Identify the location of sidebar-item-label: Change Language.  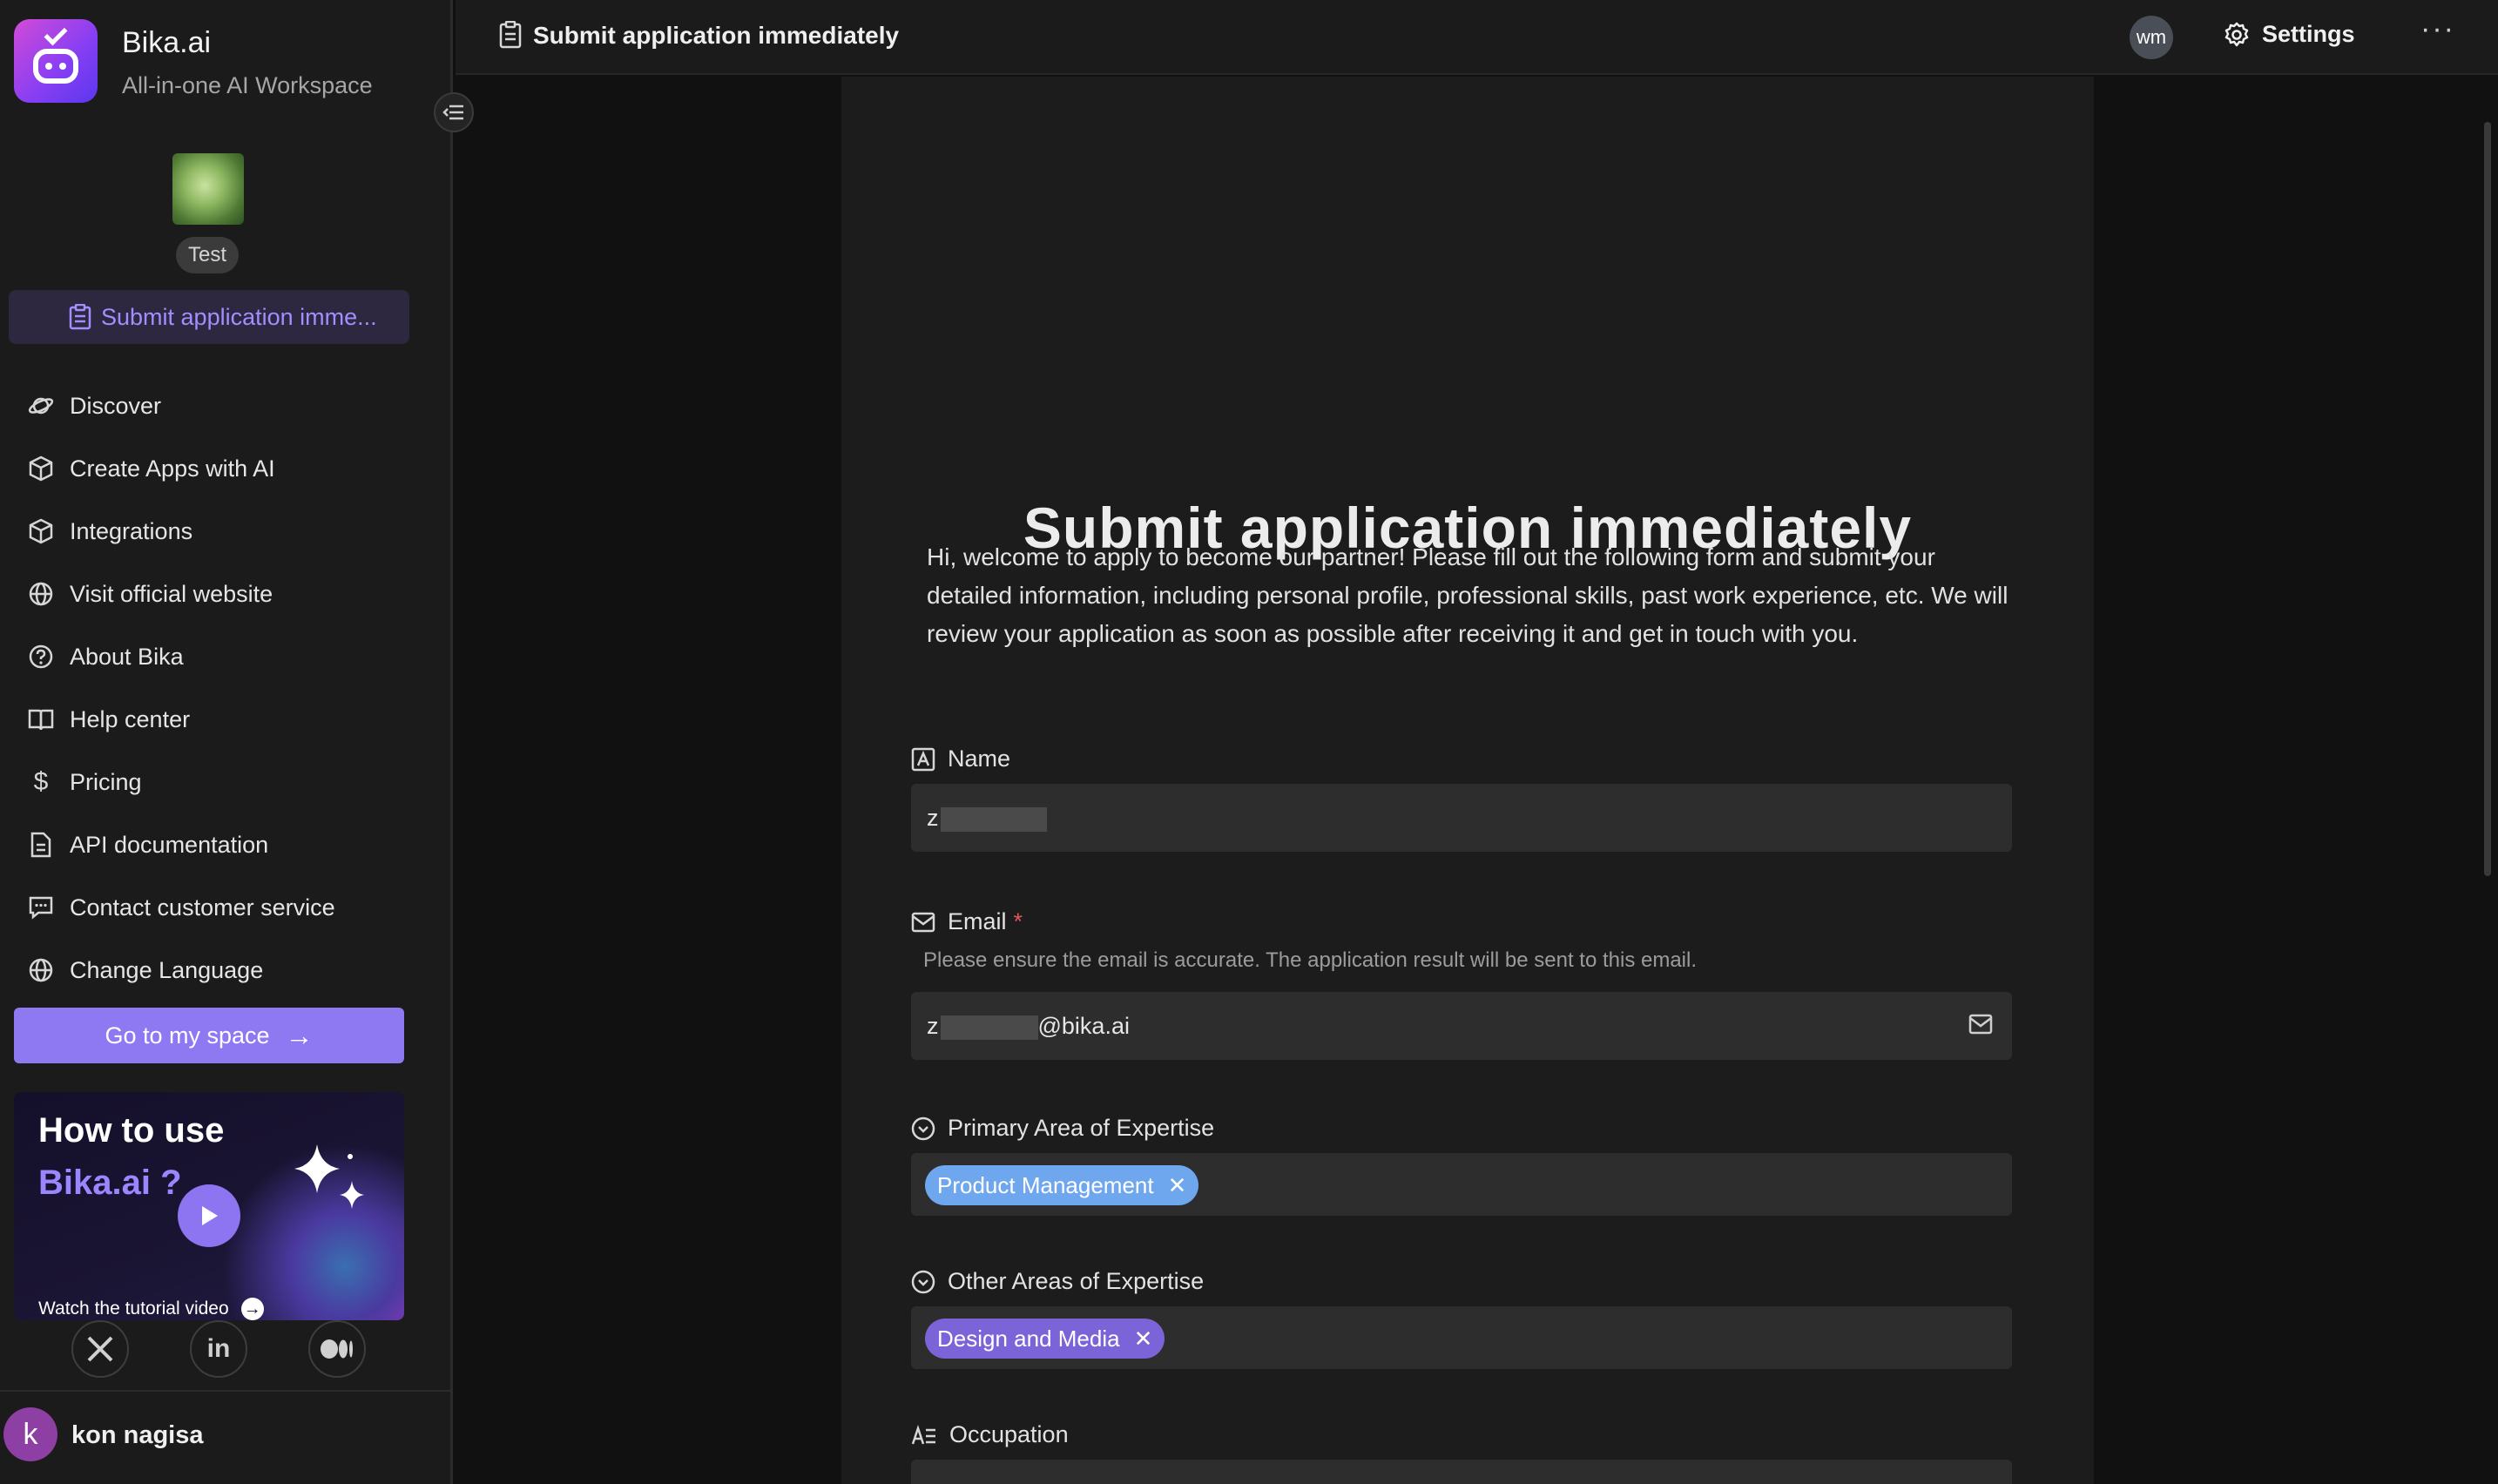
(167, 970).